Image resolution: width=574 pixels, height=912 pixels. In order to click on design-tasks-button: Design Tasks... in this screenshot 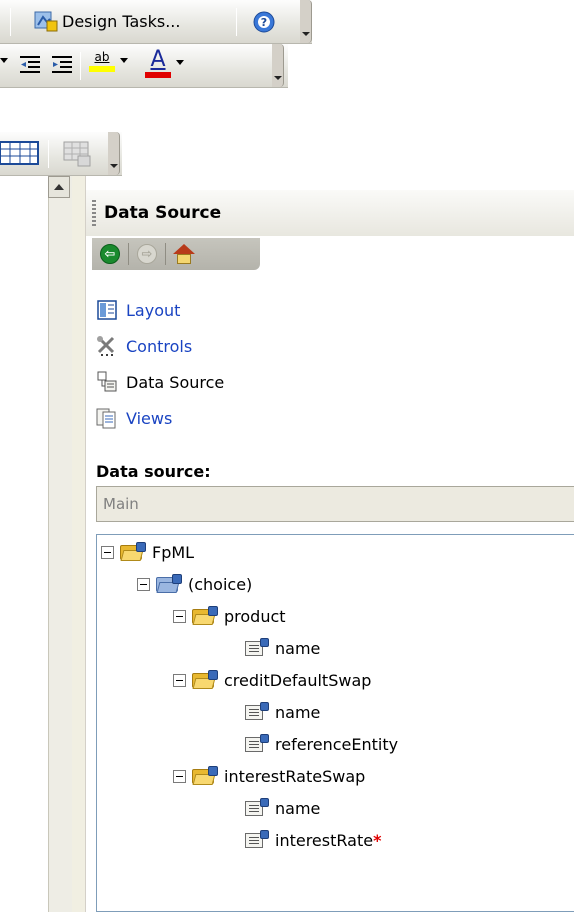, I will do `click(107, 21)`.